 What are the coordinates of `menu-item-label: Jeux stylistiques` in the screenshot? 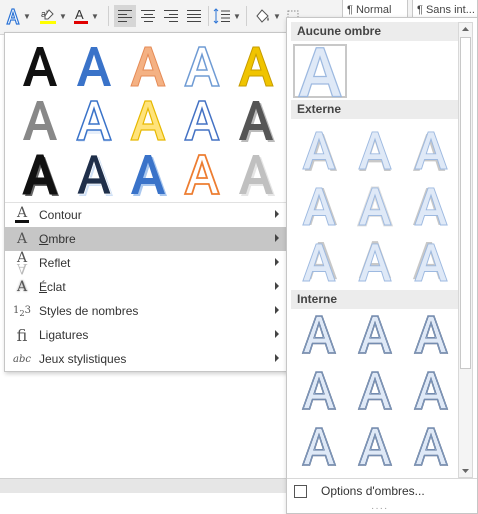 It's located at (83, 359).